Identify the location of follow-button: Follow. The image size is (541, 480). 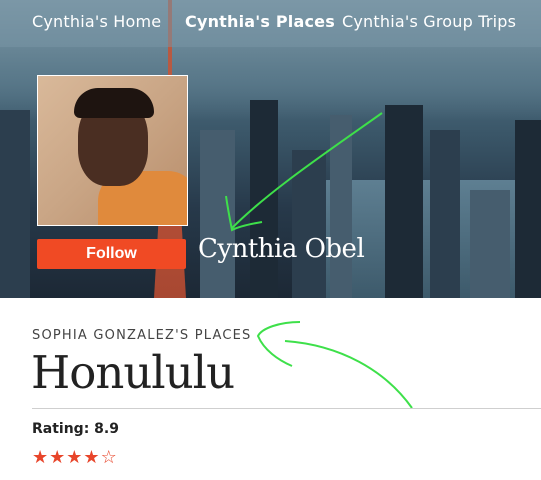
(111, 254).